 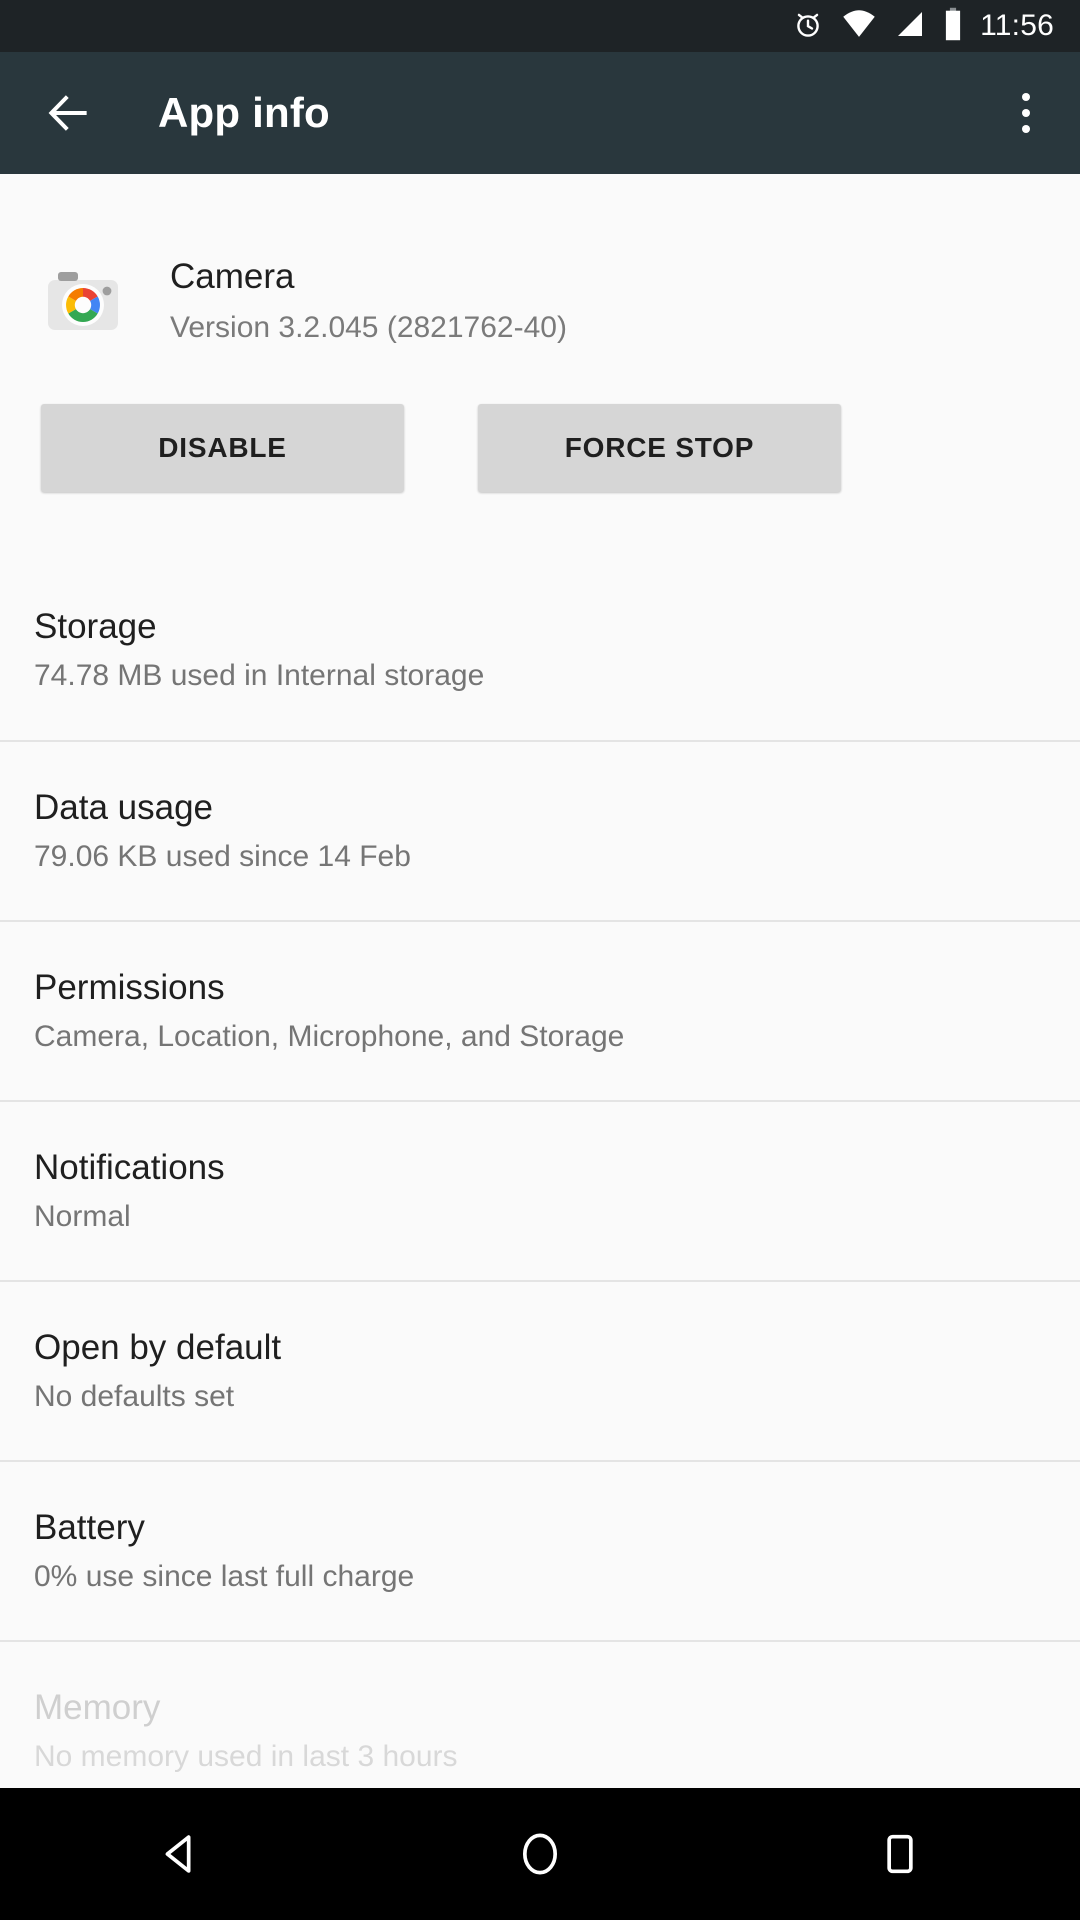 What do you see at coordinates (232, 276) in the screenshot?
I see `app-name: Camera` at bounding box center [232, 276].